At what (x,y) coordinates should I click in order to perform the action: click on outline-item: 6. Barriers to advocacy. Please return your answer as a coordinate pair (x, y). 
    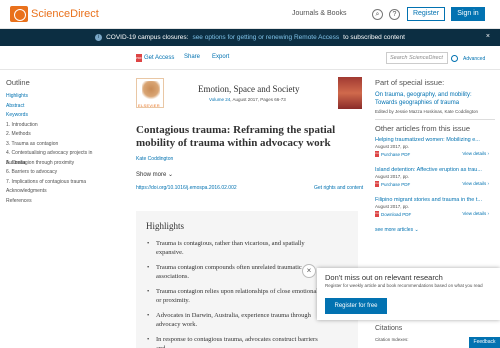
    Looking at the image, I should click on (56, 173).